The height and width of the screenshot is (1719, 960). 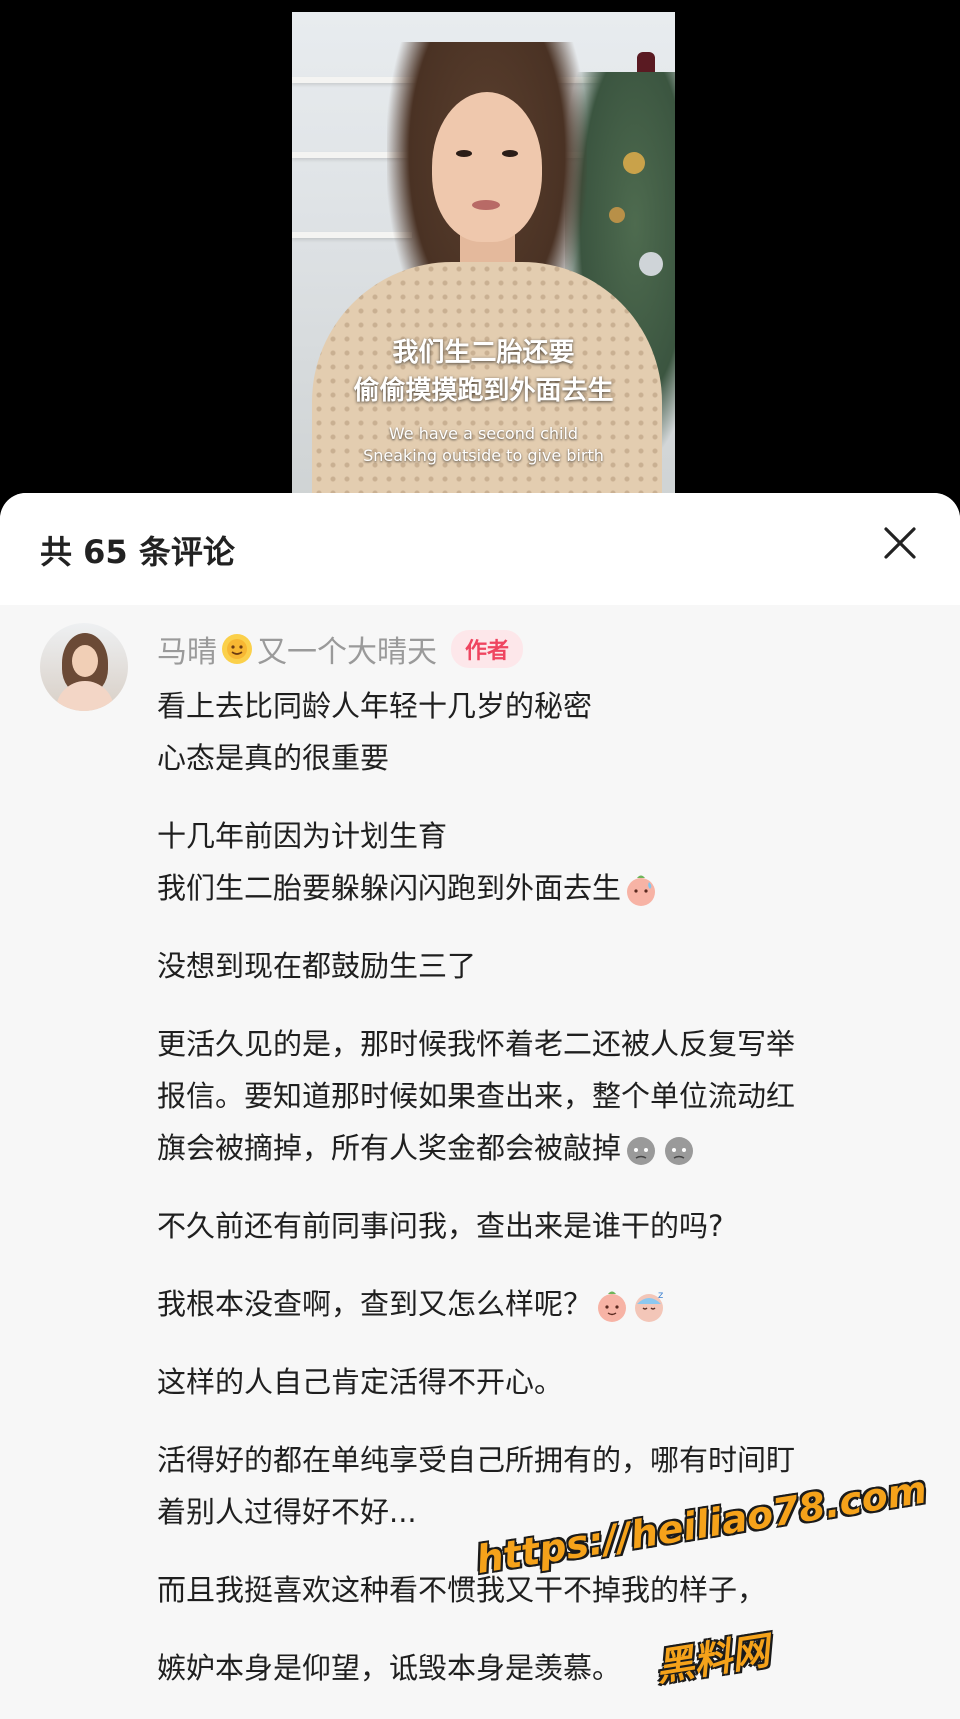 What do you see at coordinates (347, 649) in the screenshot?
I see `author-name-suffix: 又一个大晴天` at bounding box center [347, 649].